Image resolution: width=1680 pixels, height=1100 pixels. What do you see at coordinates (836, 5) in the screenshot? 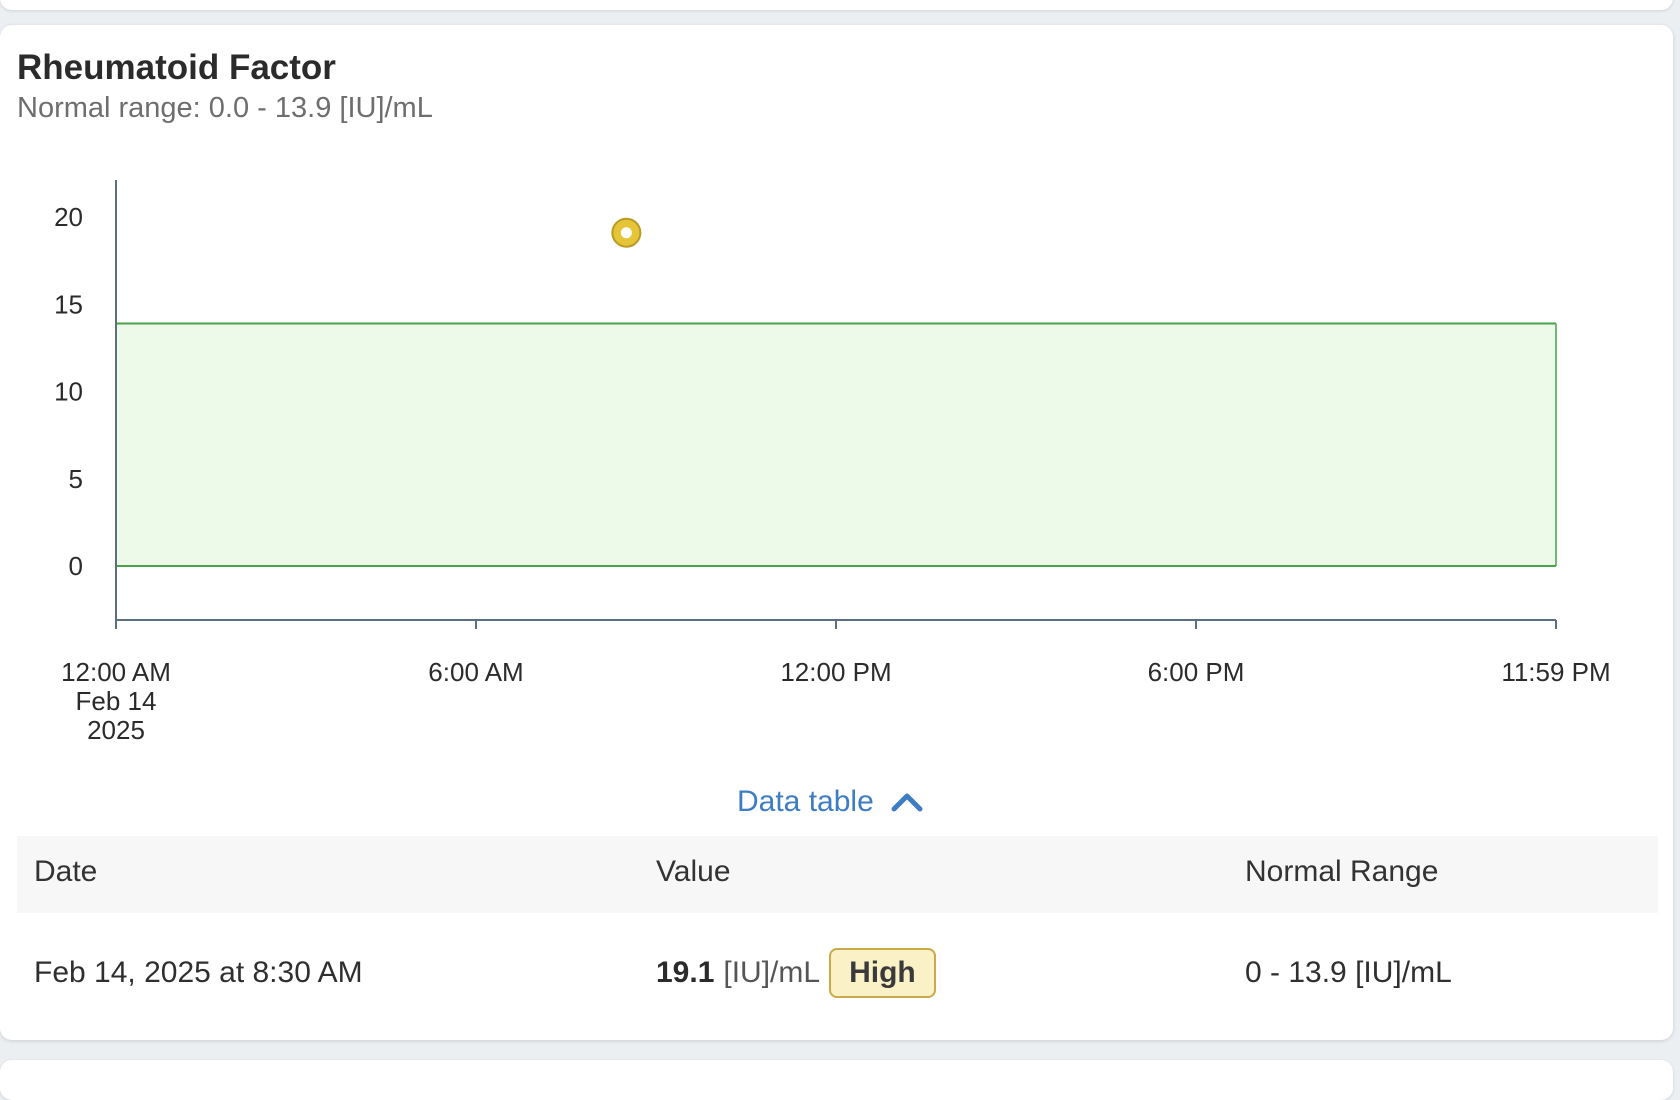
I see `previous-card` at bounding box center [836, 5].